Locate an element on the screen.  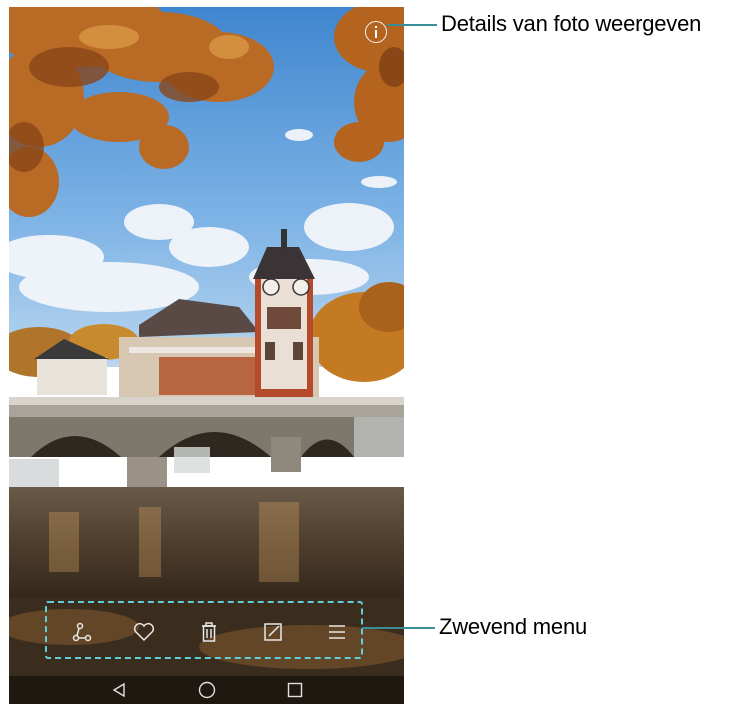
navigation-bar is located at coordinates (206, 690).